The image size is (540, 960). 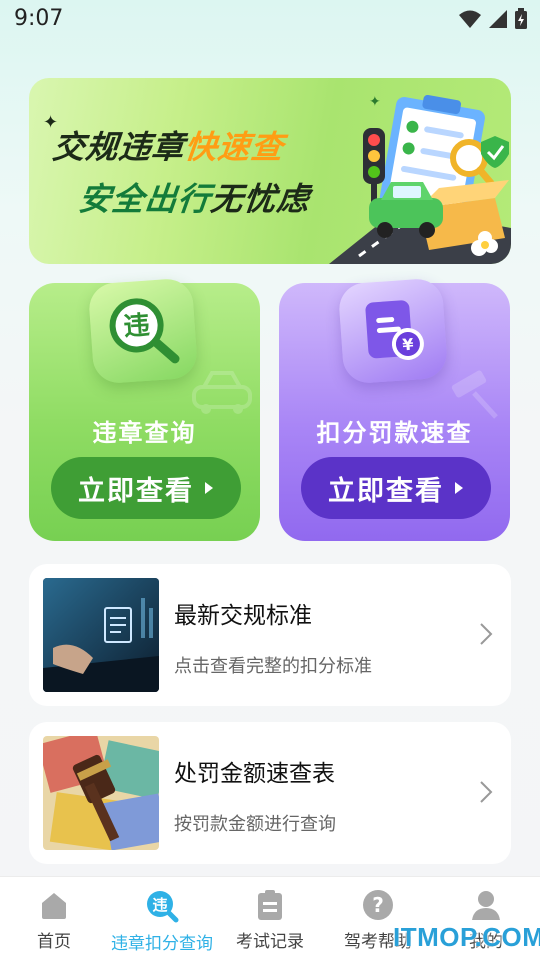 What do you see at coordinates (101, 793) in the screenshot?
I see `gavel-money-image` at bounding box center [101, 793].